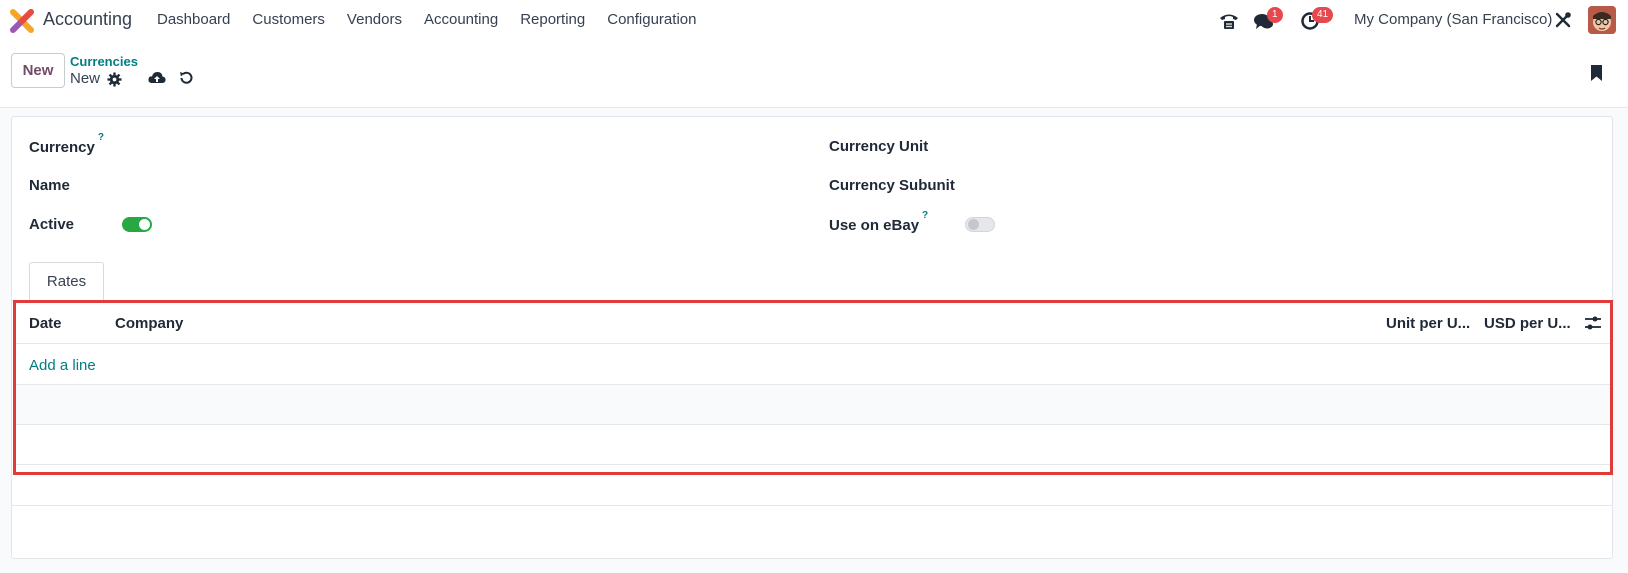 The image size is (1628, 573). I want to click on company-switcher: My Company (San Francisco), so click(1453, 19).